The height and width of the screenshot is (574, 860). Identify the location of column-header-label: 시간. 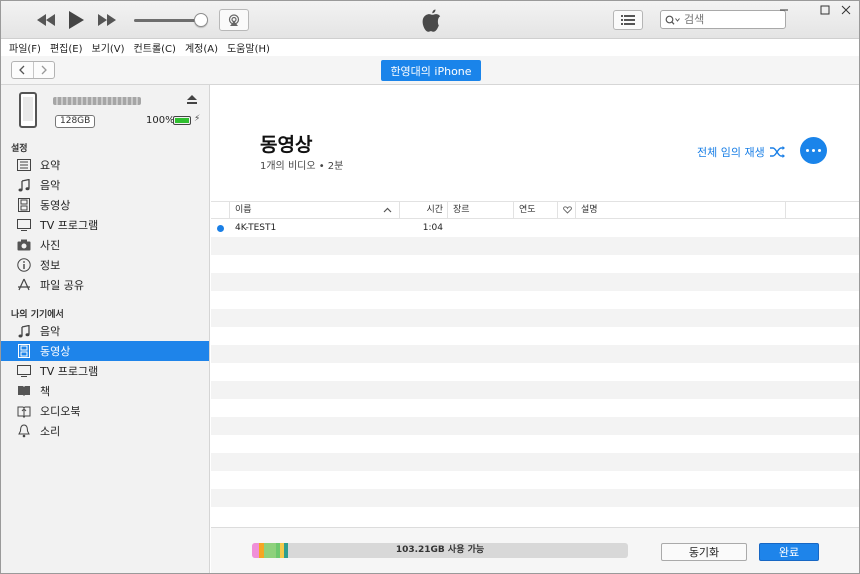
(434, 210).